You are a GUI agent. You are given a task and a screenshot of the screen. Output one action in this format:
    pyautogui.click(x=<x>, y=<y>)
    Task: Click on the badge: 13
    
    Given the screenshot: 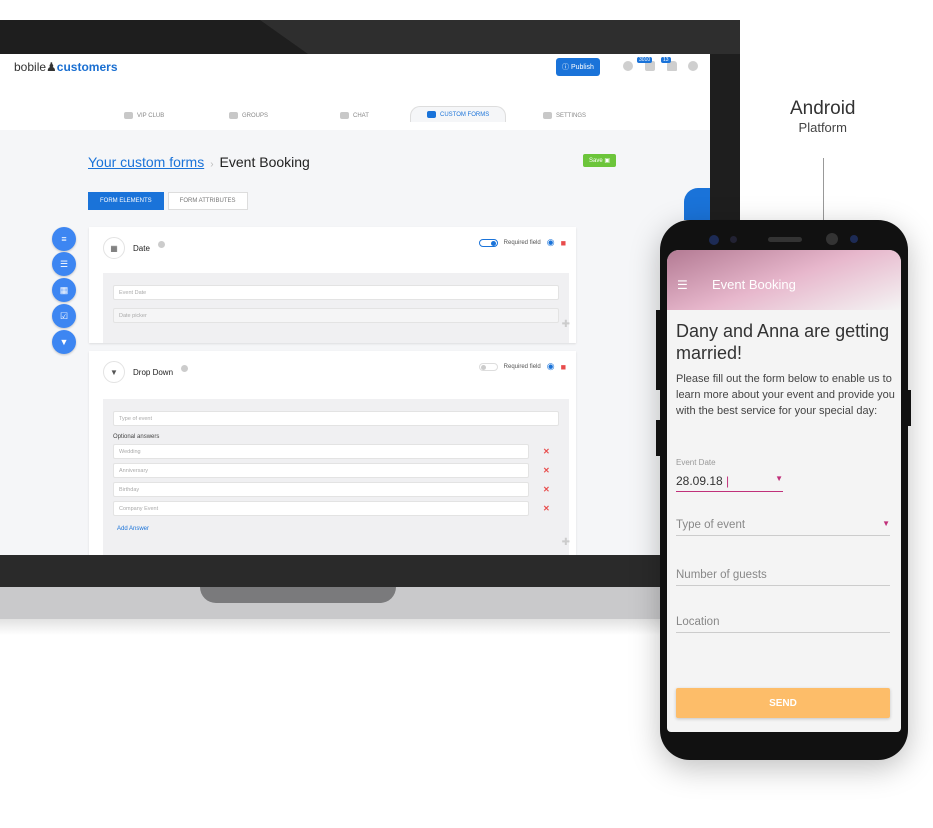 What is the action you would take?
    pyautogui.click(x=666, y=60)
    